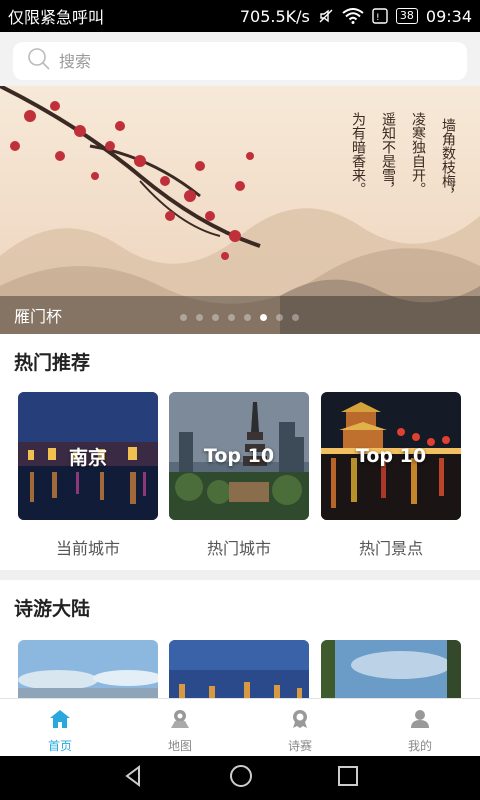 This screenshot has height=800, width=480. I want to click on nav-home: 首页, so click(60, 727).